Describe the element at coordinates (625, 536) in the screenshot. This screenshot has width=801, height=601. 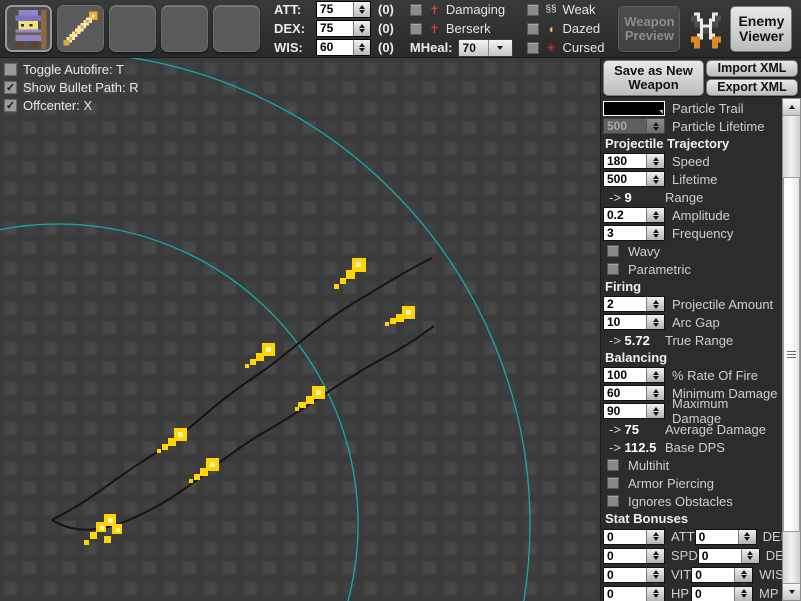
I see `stat-bonus-value-att: 0` at that location.